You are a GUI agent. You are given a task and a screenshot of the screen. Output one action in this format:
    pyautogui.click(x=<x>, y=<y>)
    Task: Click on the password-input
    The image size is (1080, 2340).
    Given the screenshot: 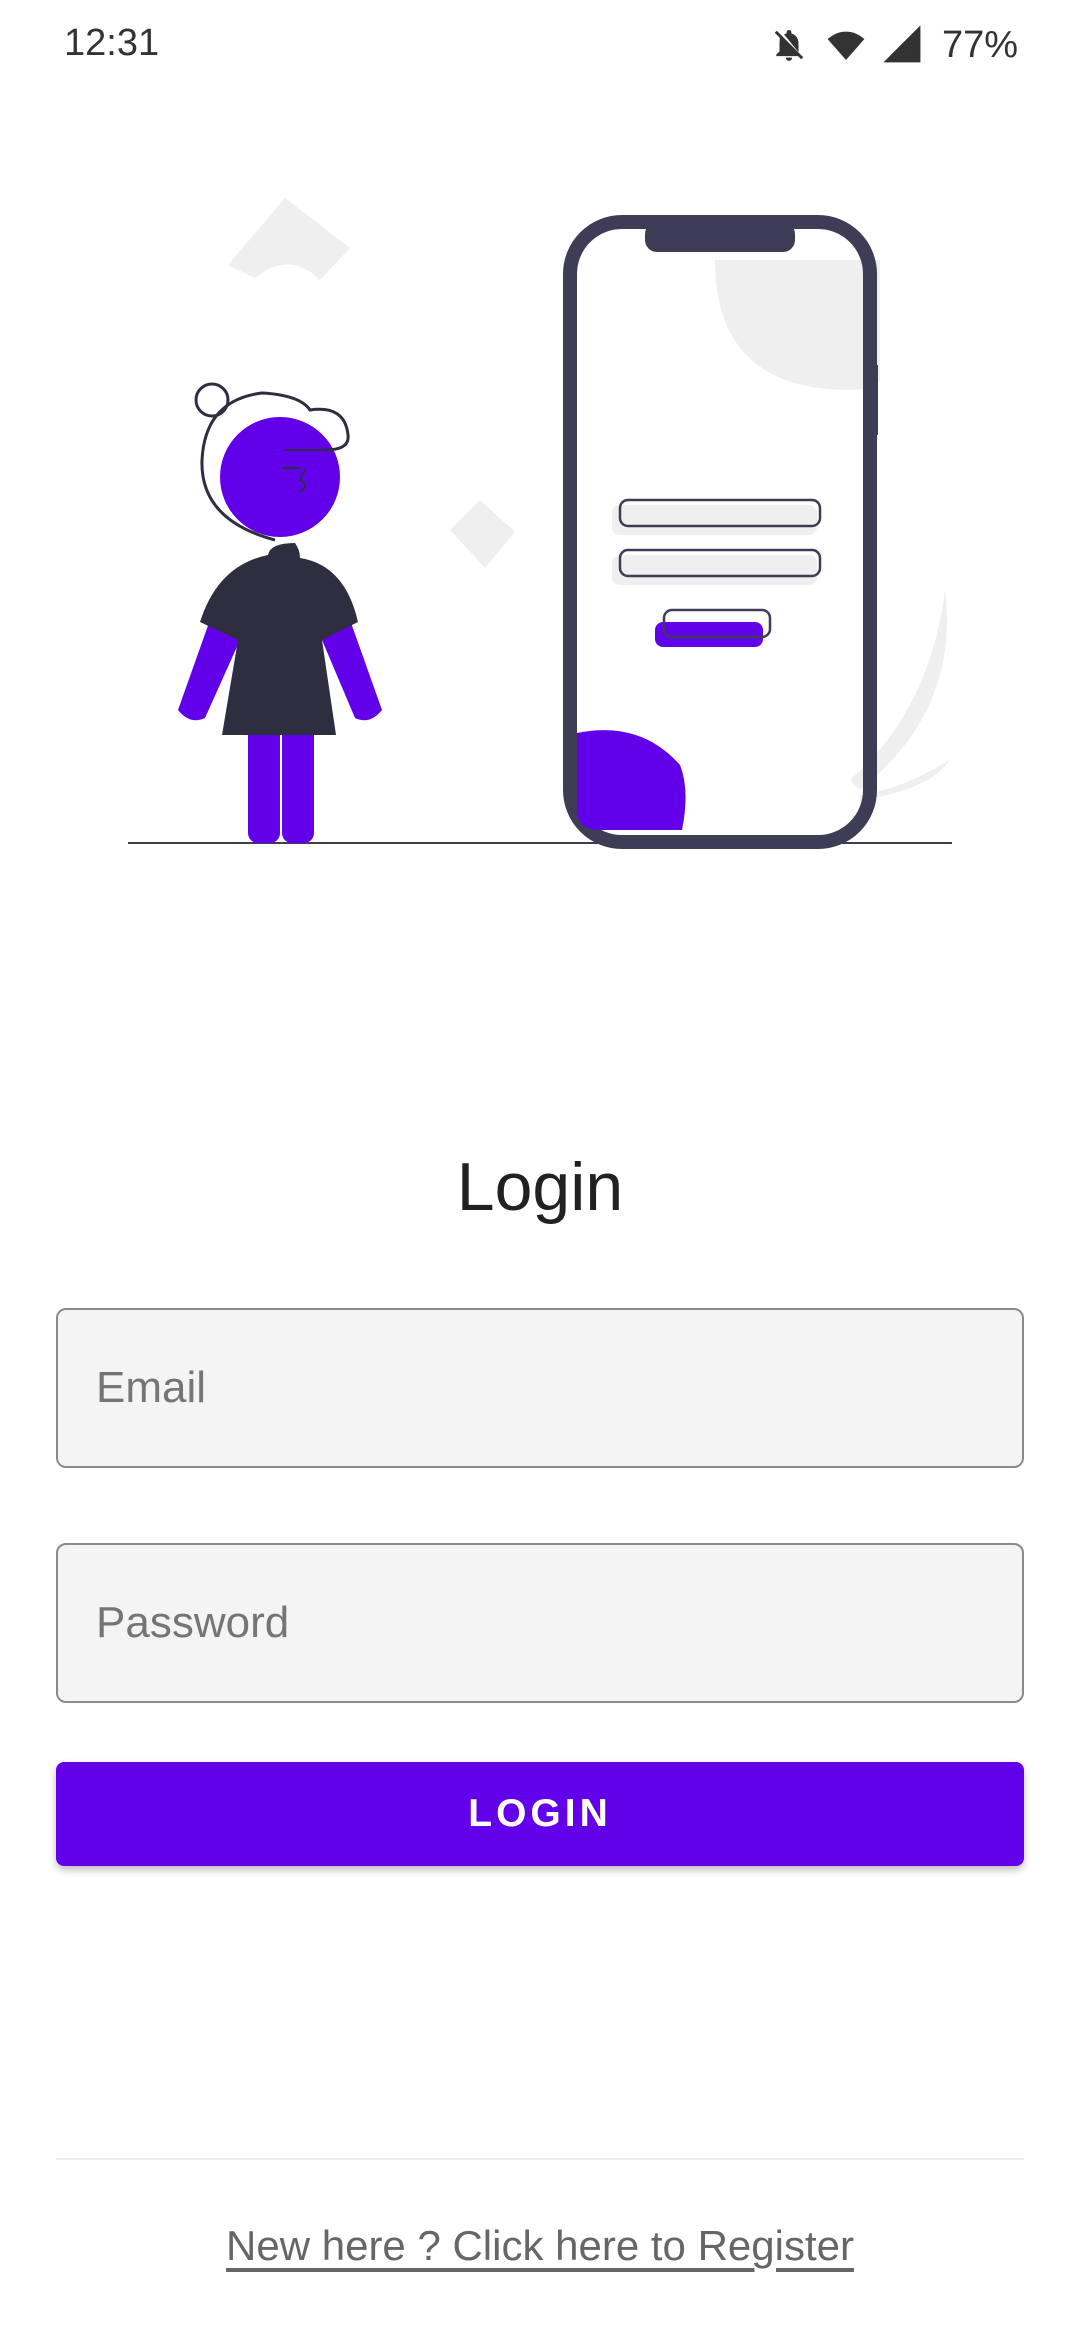 What is the action you would take?
    pyautogui.click(x=540, y=1623)
    